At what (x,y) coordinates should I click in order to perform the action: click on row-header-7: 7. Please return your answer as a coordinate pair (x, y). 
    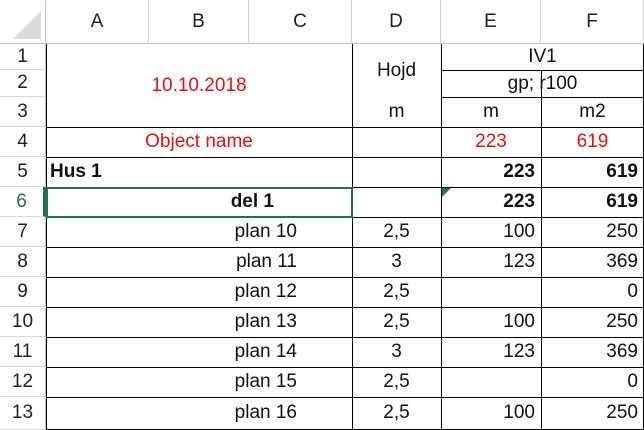
    Looking at the image, I should click on (23, 232).